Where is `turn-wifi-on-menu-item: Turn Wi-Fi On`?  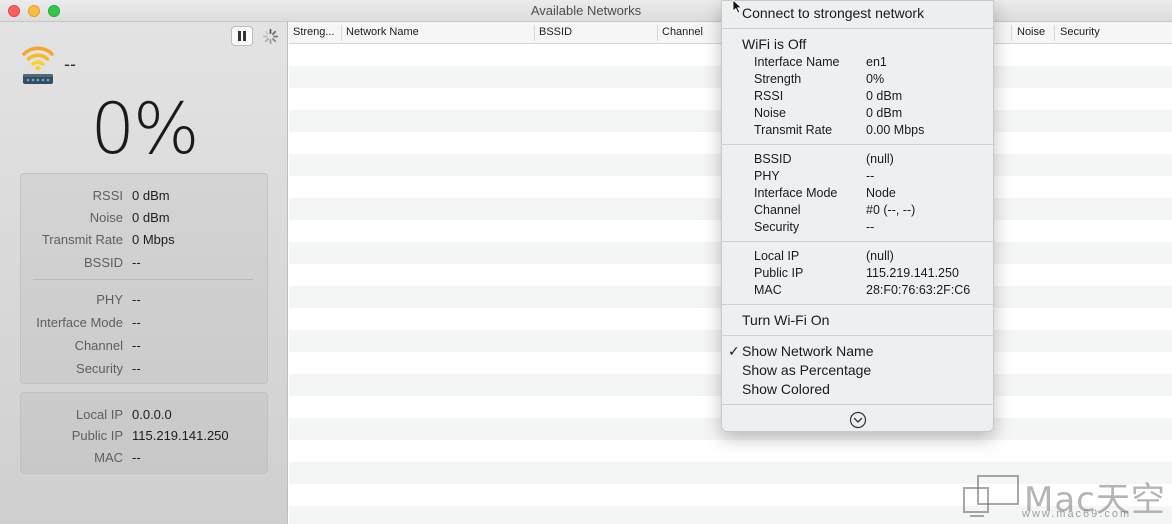
turn-wifi-on-menu-item: Turn Wi-Fi On is located at coordinates (785, 320).